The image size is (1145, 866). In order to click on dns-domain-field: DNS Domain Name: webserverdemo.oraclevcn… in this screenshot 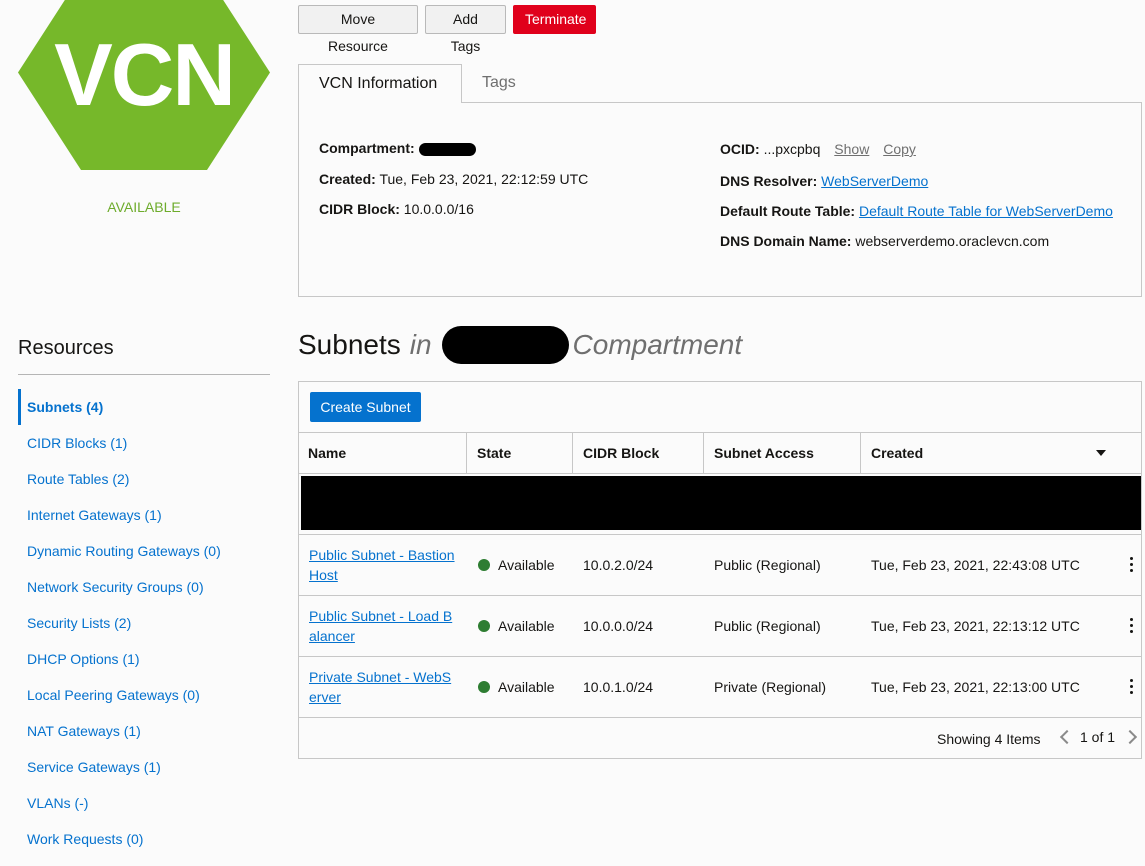, I will do `click(884, 241)`.